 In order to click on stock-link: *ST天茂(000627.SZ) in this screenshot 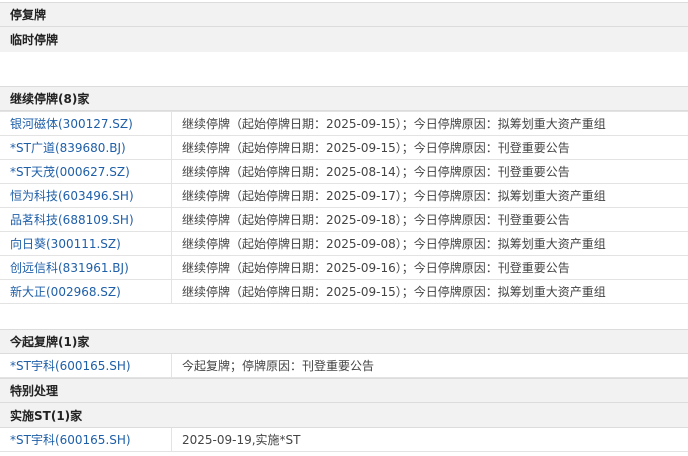, I will do `click(86, 171)`.